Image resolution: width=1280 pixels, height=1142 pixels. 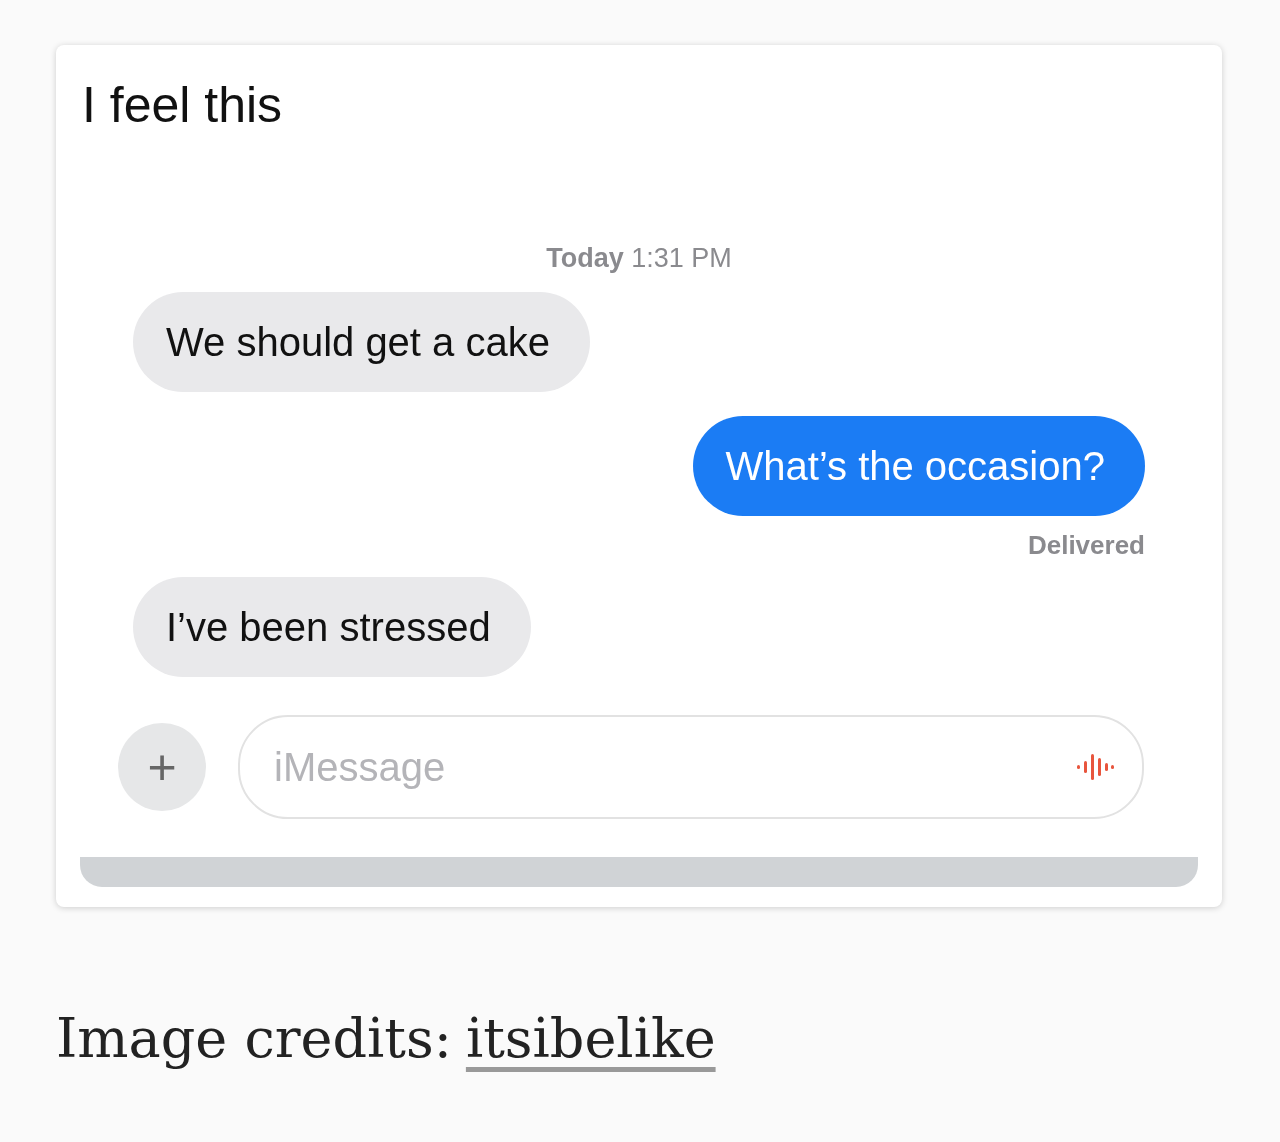 I want to click on message-timestamp: Today 1:31 PM, so click(x=639, y=258).